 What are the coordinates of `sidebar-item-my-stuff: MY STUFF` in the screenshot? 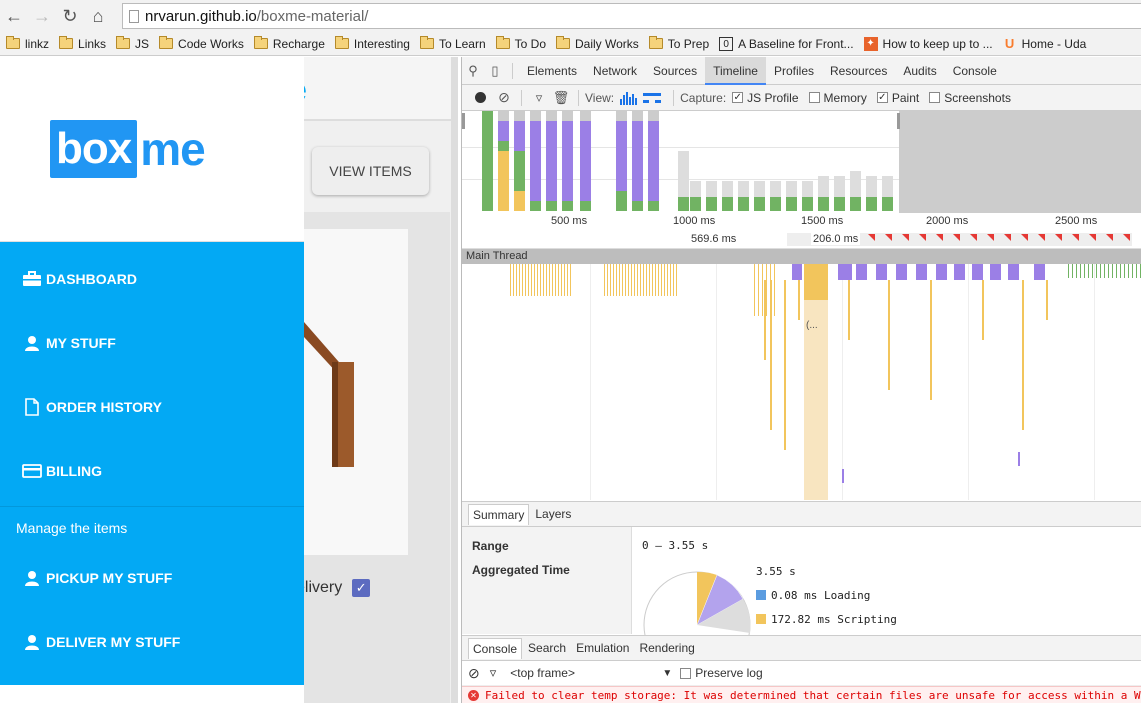 It's located at (69, 343).